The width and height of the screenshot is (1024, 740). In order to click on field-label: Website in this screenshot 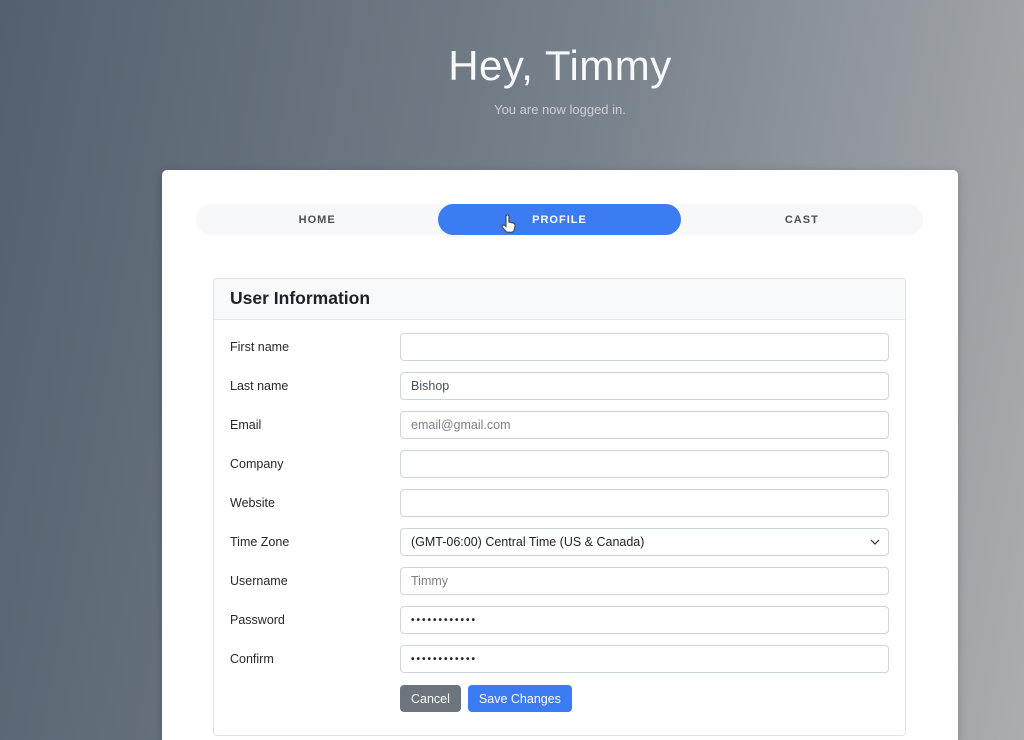, I will do `click(252, 503)`.